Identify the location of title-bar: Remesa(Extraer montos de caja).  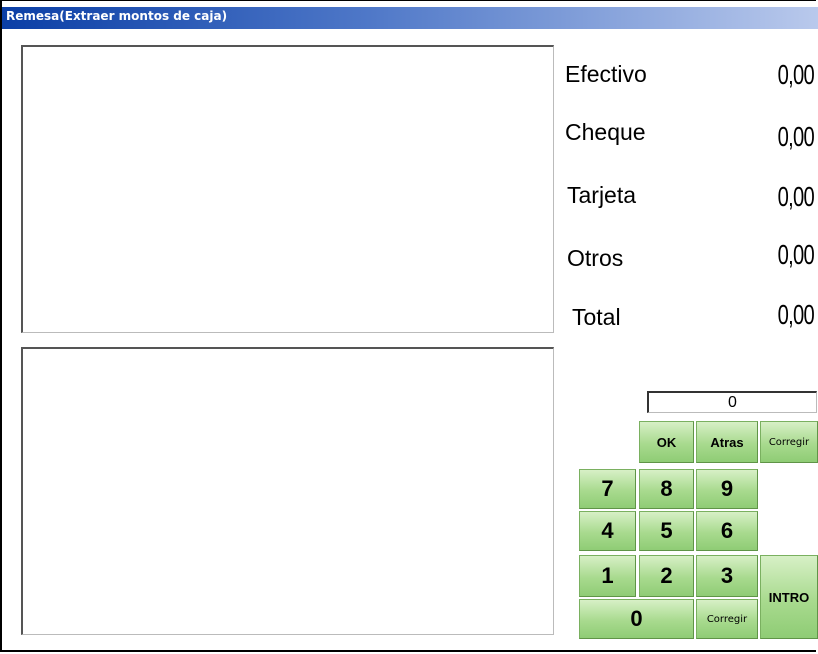
(410, 18).